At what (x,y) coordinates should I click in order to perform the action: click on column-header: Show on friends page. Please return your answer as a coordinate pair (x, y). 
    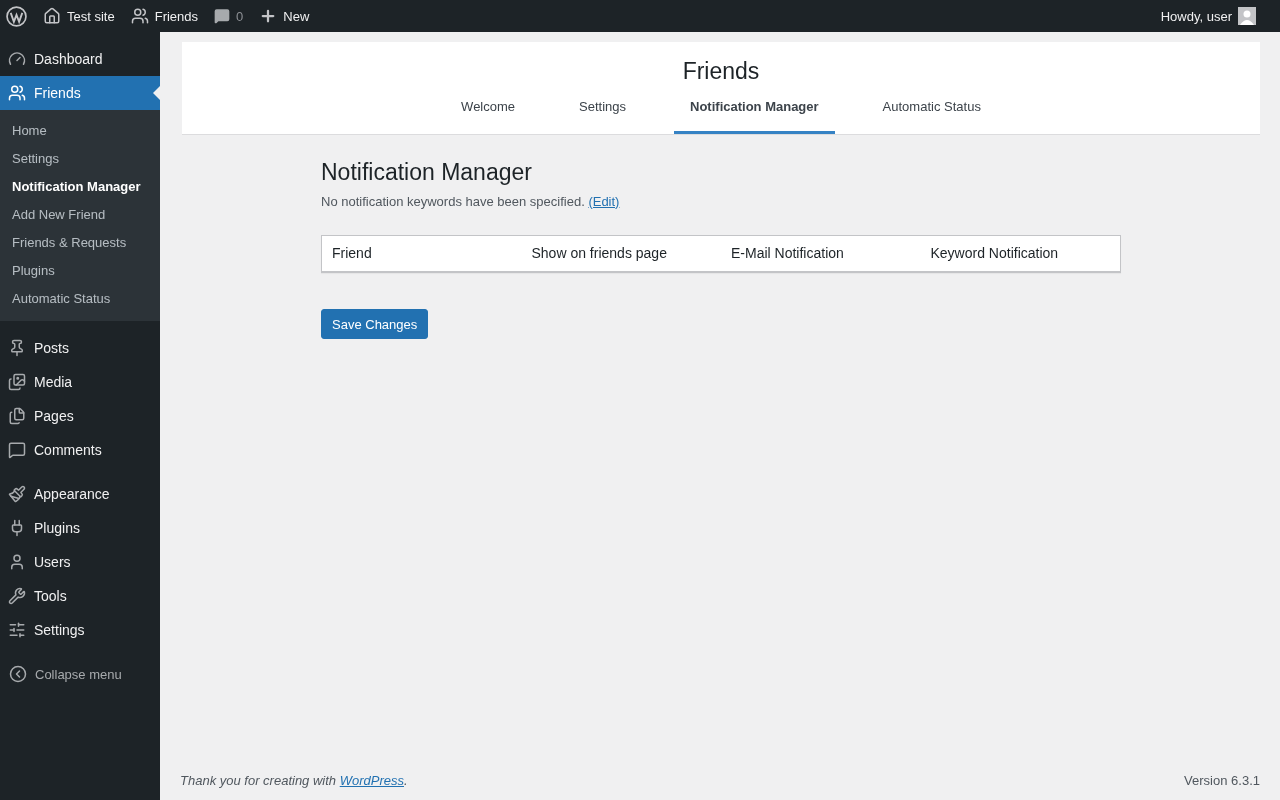
    Looking at the image, I should click on (599, 253).